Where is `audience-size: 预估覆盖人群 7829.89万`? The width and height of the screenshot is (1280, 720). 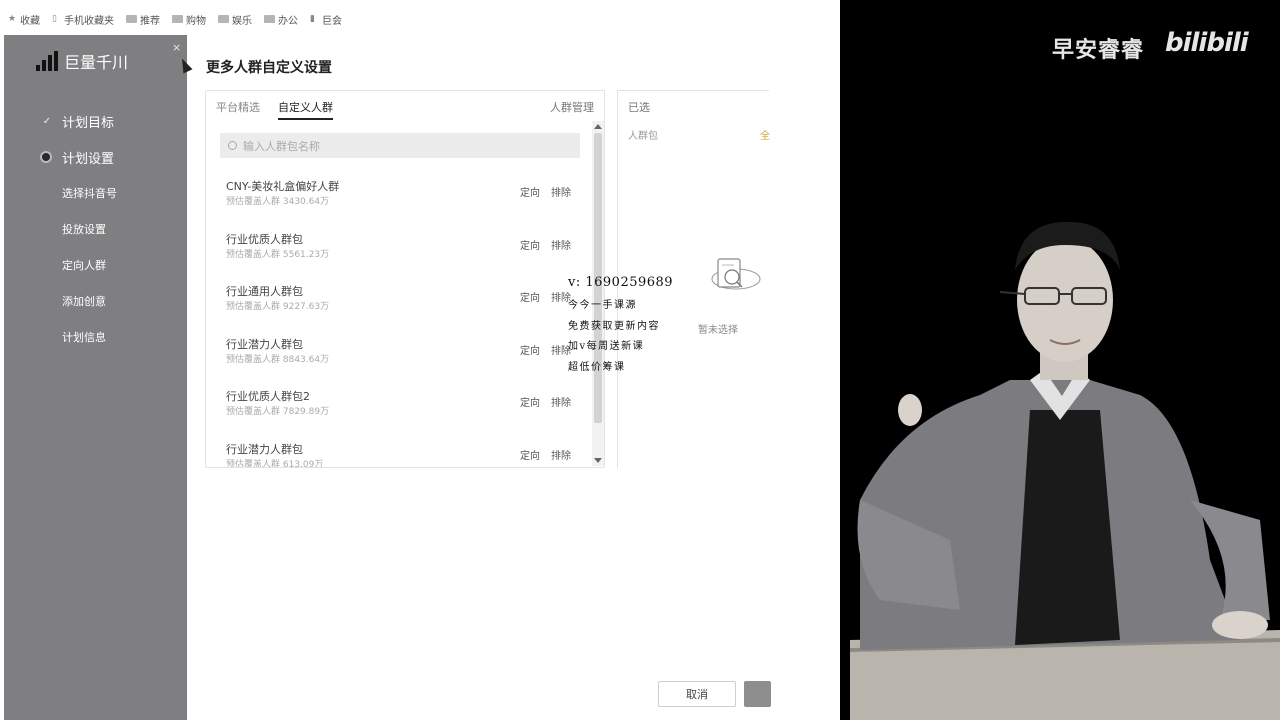
audience-size: 预估覆盖人群 7829.89万 is located at coordinates (278, 412).